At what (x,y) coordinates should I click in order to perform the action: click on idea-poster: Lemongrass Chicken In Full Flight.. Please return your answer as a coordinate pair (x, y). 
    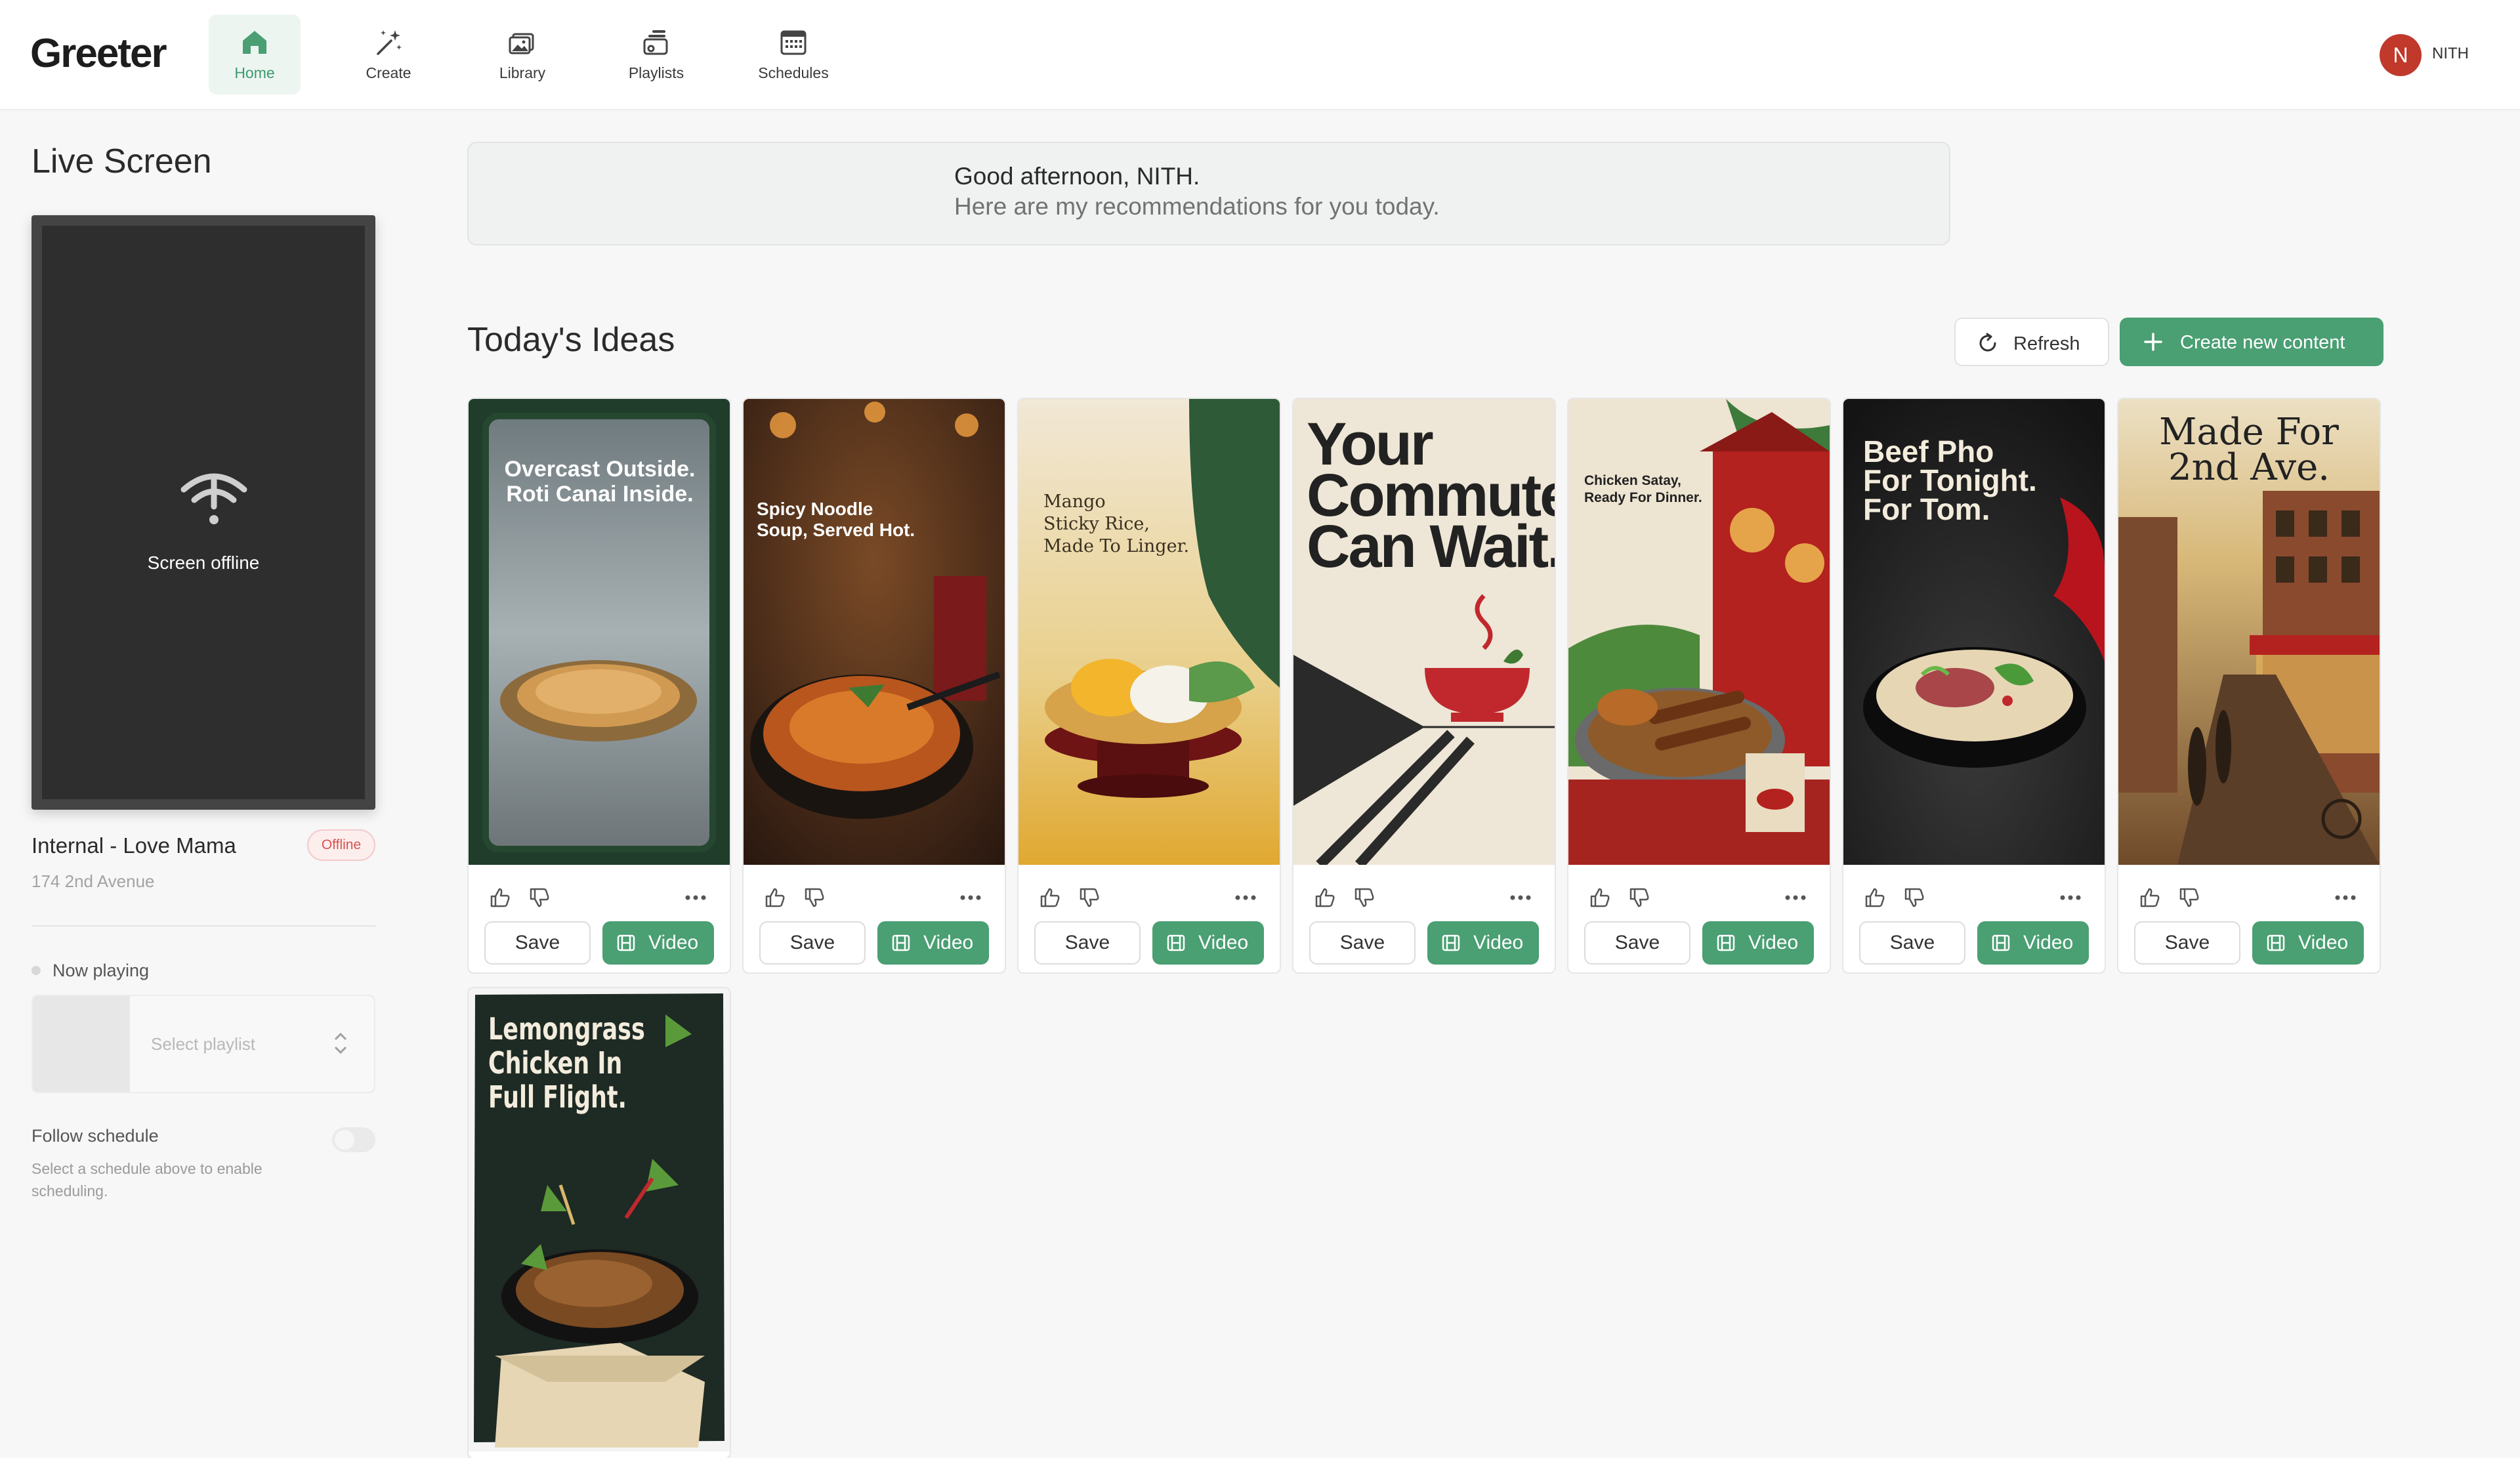
    Looking at the image, I should click on (599, 1219).